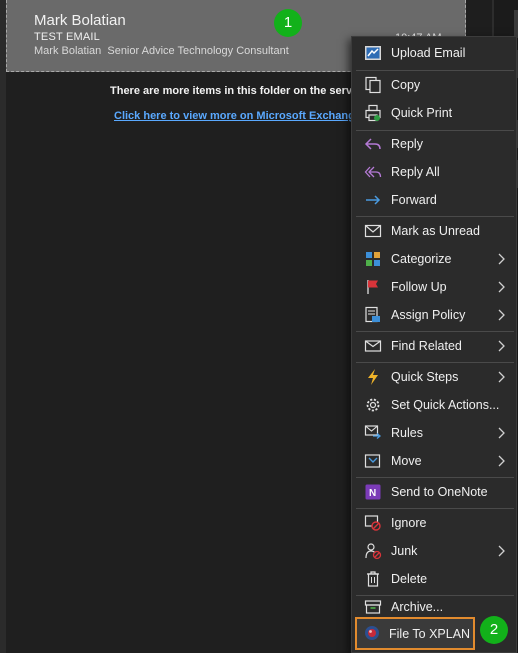  What do you see at coordinates (67, 37) in the screenshot?
I see `mail-subject: TEST EMAIL` at bounding box center [67, 37].